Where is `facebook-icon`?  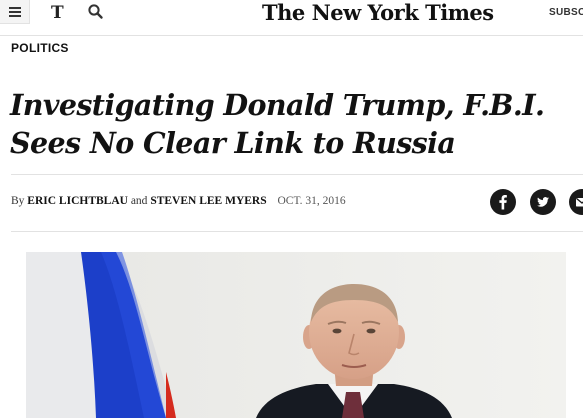 facebook-icon is located at coordinates (503, 202).